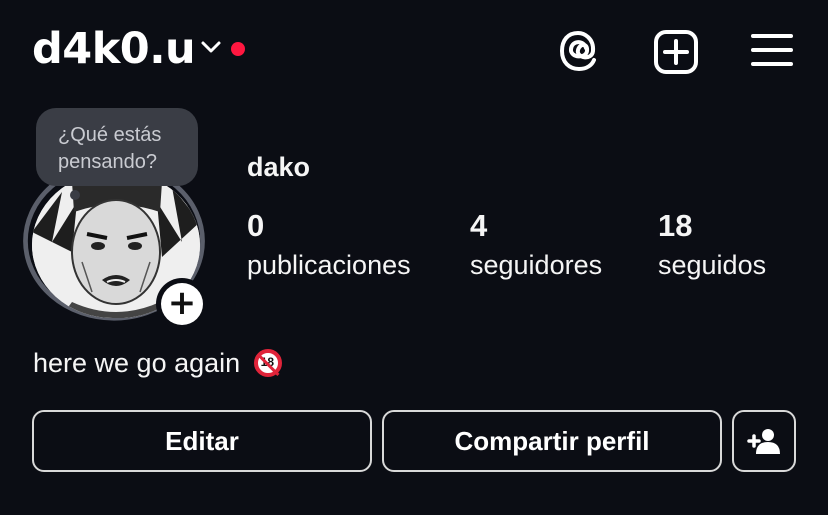 Image resolution: width=828 pixels, height=515 pixels. What do you see at coordinates (267, 363) in the screenshot?
I see `no-one-under-18-icon: 18` at bounding box center [267, 363].